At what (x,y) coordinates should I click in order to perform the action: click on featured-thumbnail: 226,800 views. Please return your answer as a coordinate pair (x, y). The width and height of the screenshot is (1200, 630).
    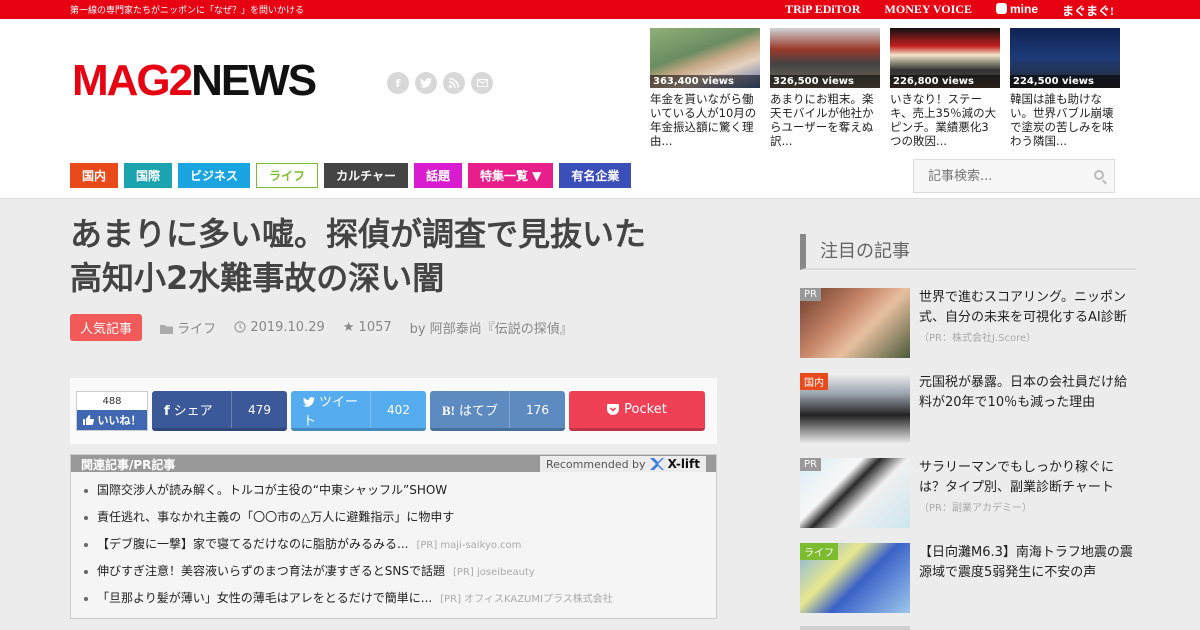
    Looking at the image, I should click on (945, 58).